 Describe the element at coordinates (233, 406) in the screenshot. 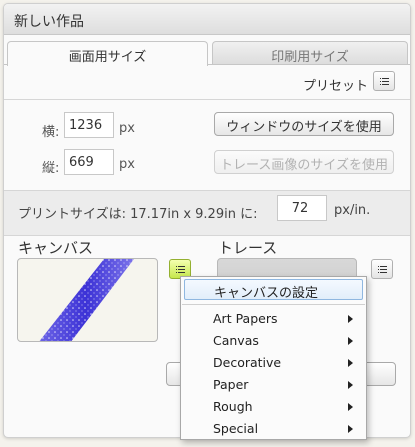

I see `menu-item-label: Rough` at that location.